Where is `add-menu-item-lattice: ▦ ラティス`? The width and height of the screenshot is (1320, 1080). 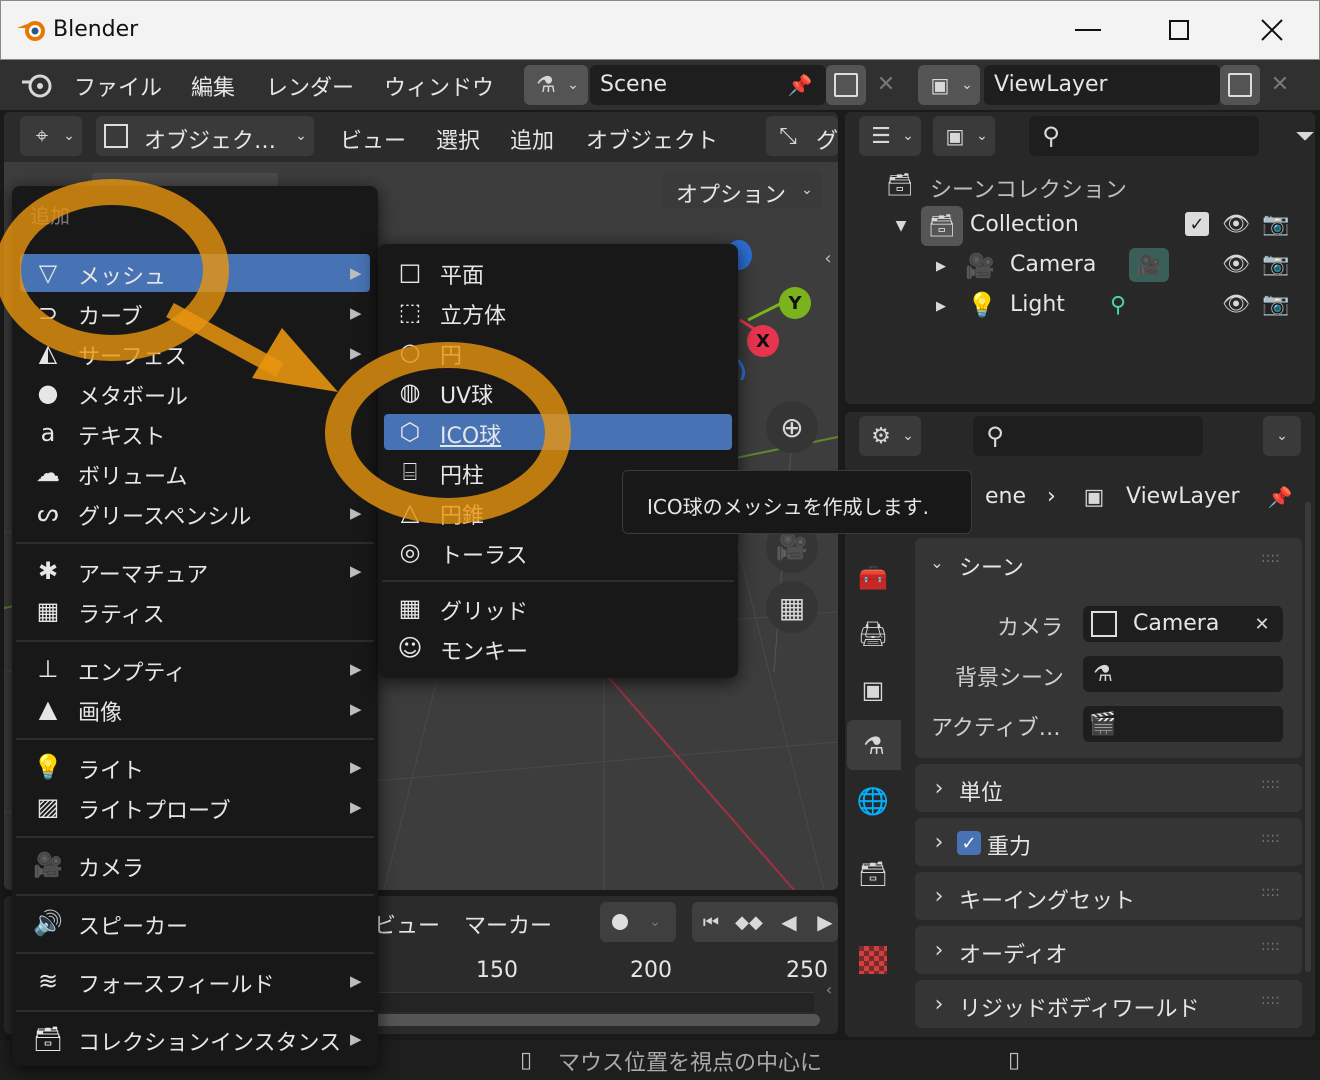
add-menu-item-lattice: ▦ ラティス is located at coordinates (195, 611).